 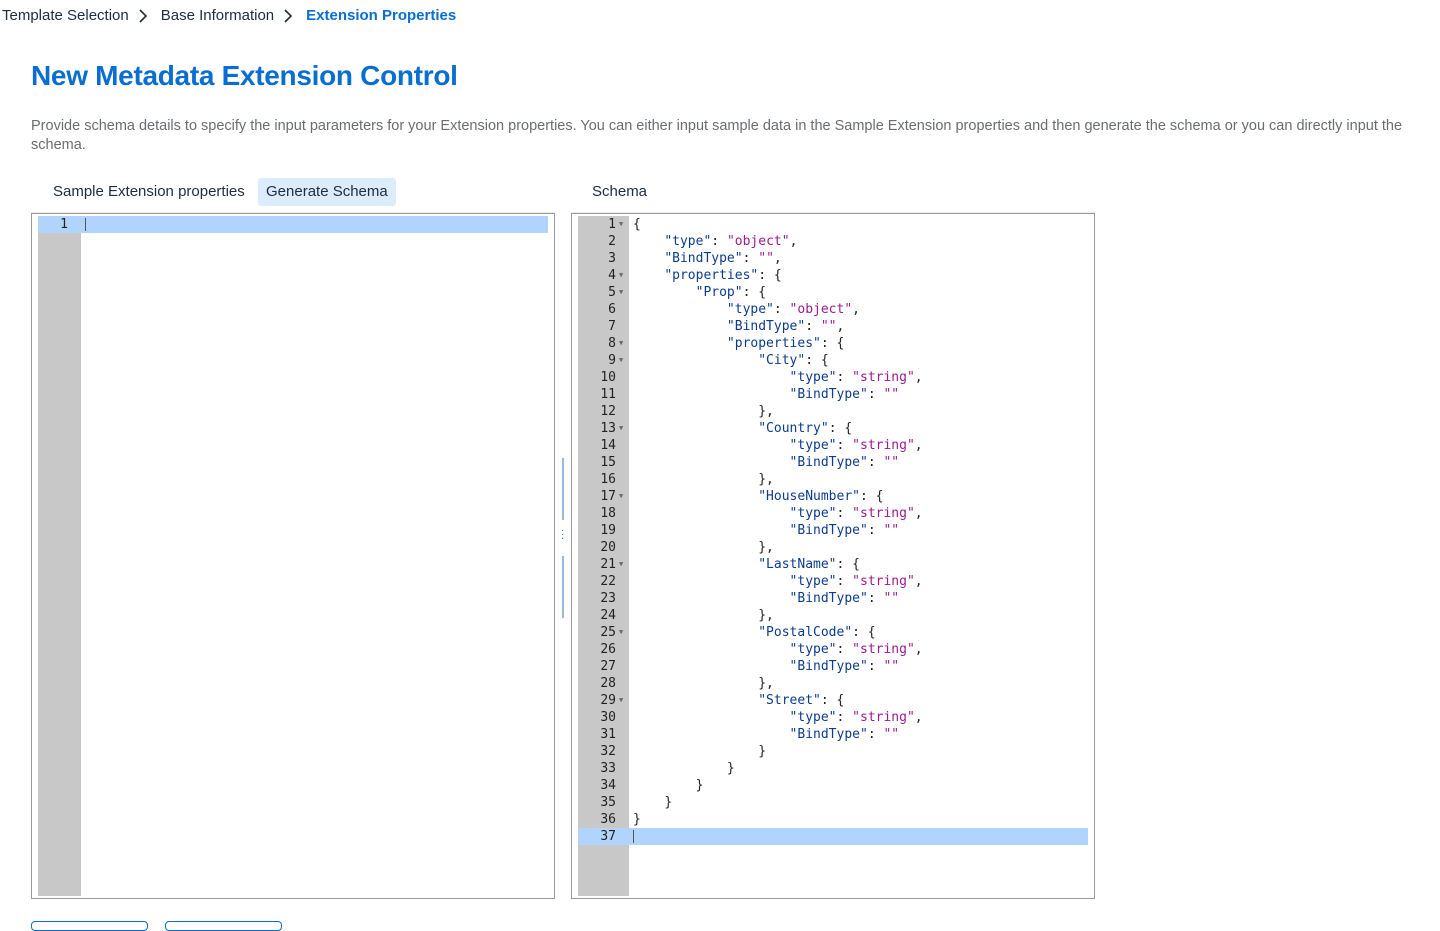 What do you see at coordinates (833, 632) in the screenshot?
I see `editor-line: 25 ▼ "PostalCode": {` at bounding box center [833, 632].